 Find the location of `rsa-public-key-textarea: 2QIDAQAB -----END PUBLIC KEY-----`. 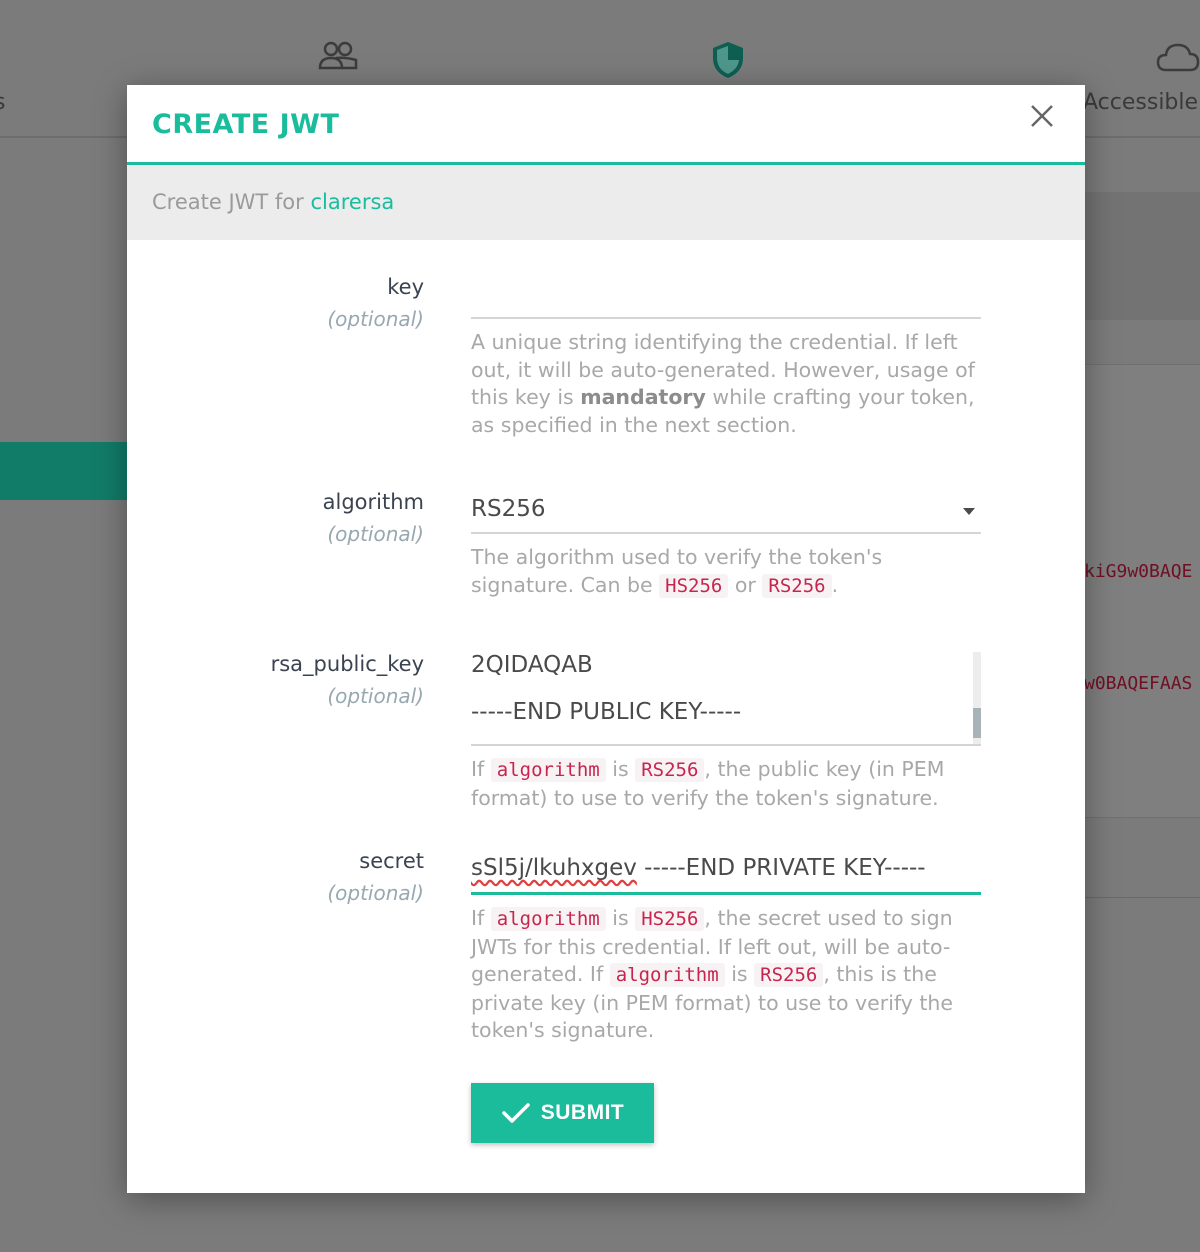

rsa-public-key-textarea: 2QIDAQAB -----END PUBLIC KEY----- is located at coordinates (726, 699).